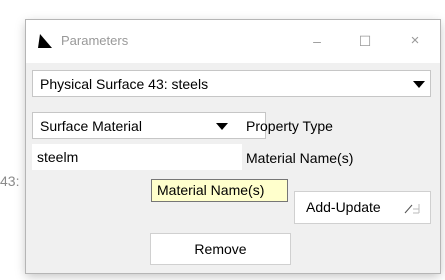 This screenshot has width=445, height=280. Describe the element at coordinates (45, 41) in the screenshot. I see `app-icon` at that location.